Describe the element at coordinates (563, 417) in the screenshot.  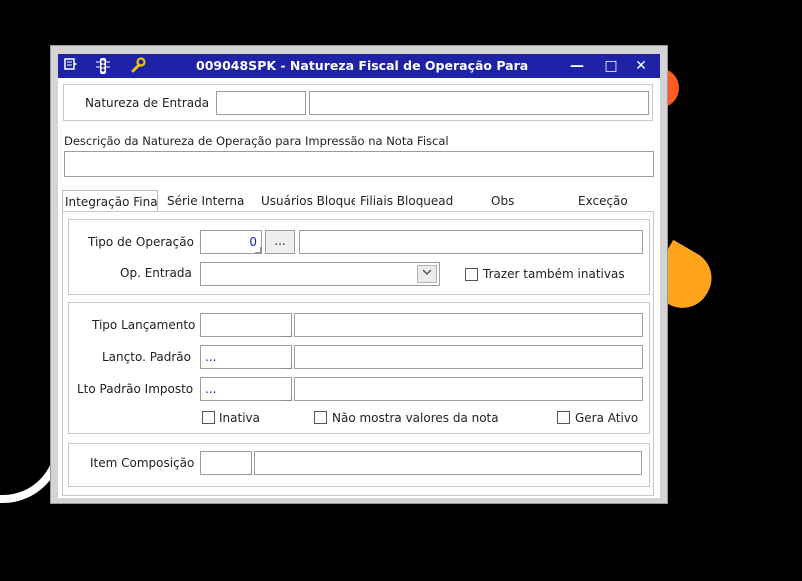
I see `gera-ativo-checkbox` at that location.